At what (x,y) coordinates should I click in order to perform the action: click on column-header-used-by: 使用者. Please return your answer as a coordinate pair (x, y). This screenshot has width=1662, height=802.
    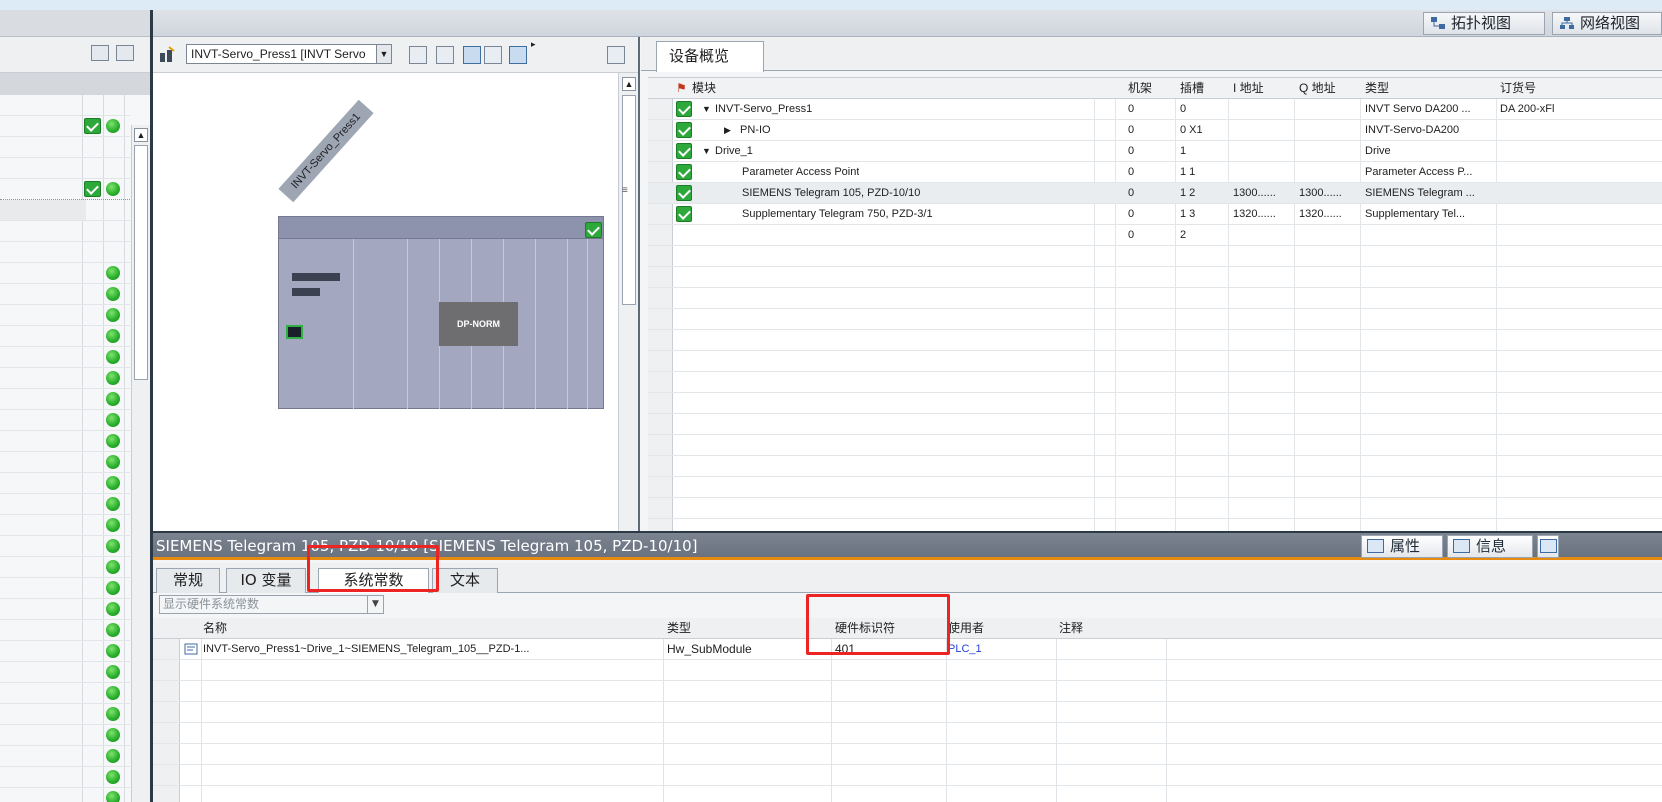
    Looking at the image, I should click on (966, 628).